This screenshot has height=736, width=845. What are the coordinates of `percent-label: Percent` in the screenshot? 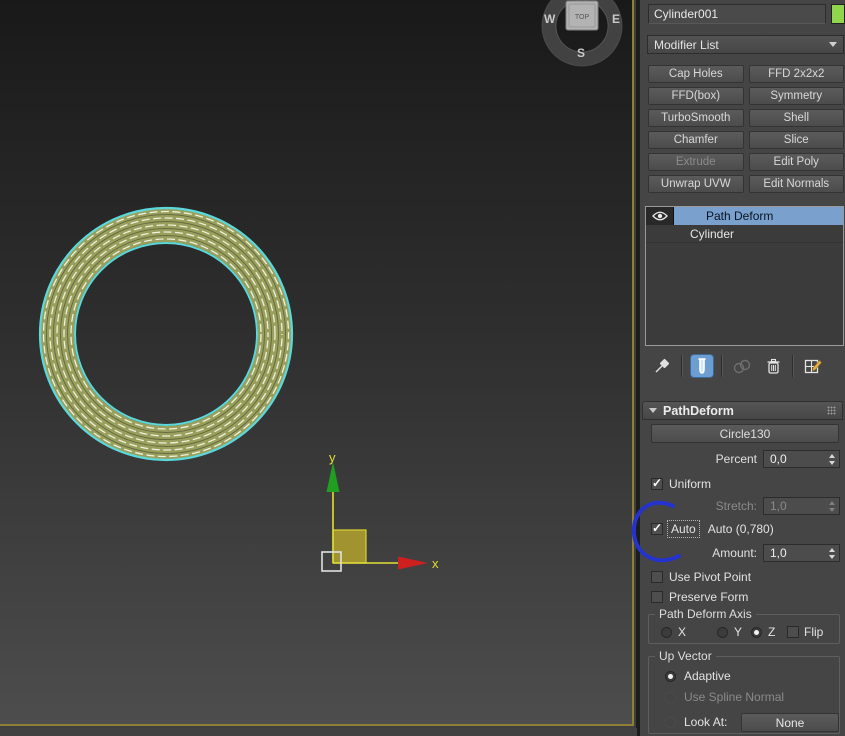 It's located at (736, 459).